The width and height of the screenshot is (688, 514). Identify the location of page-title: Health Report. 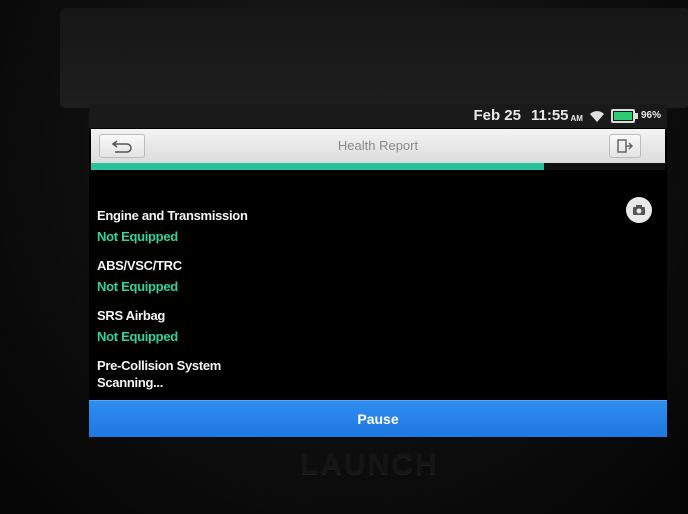
(378, 145).